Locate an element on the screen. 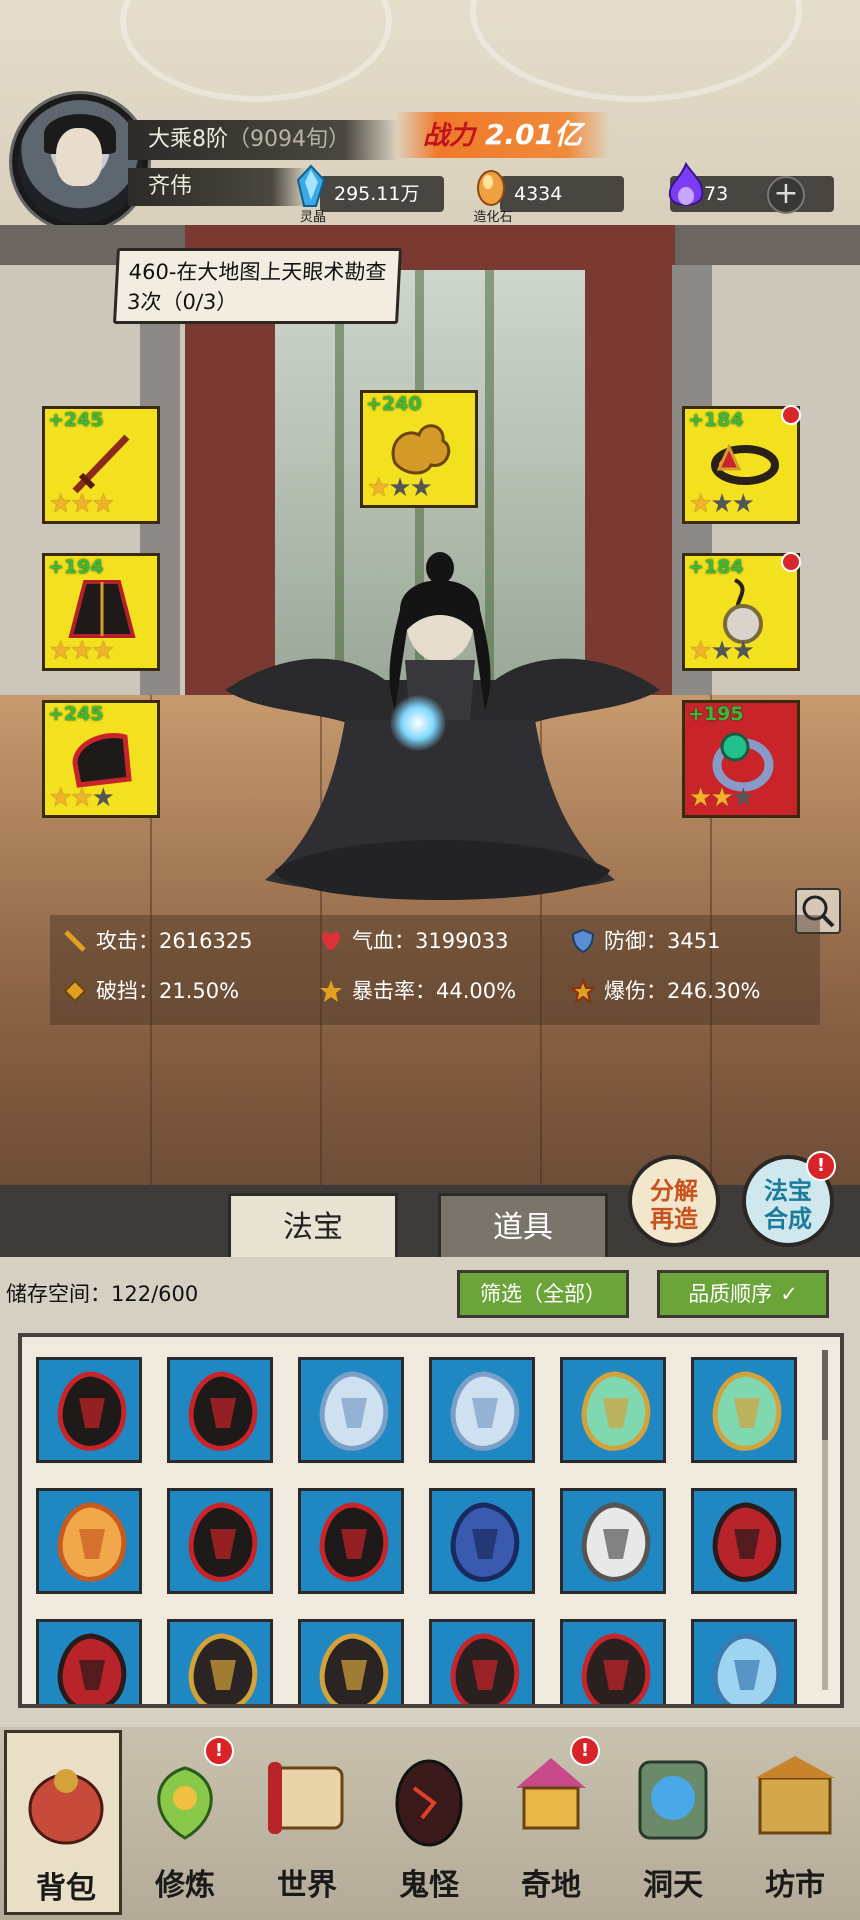 Image resolution: width=860 pixels, height=1920 pixels. crit-icon is located at coordinates (331, 991).